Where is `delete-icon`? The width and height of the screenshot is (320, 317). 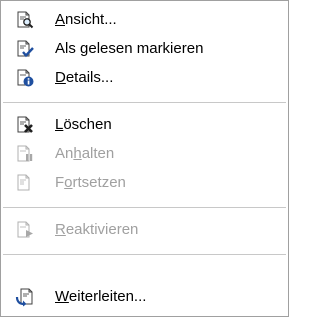
delete-icon is located at coordinates (25, 124).